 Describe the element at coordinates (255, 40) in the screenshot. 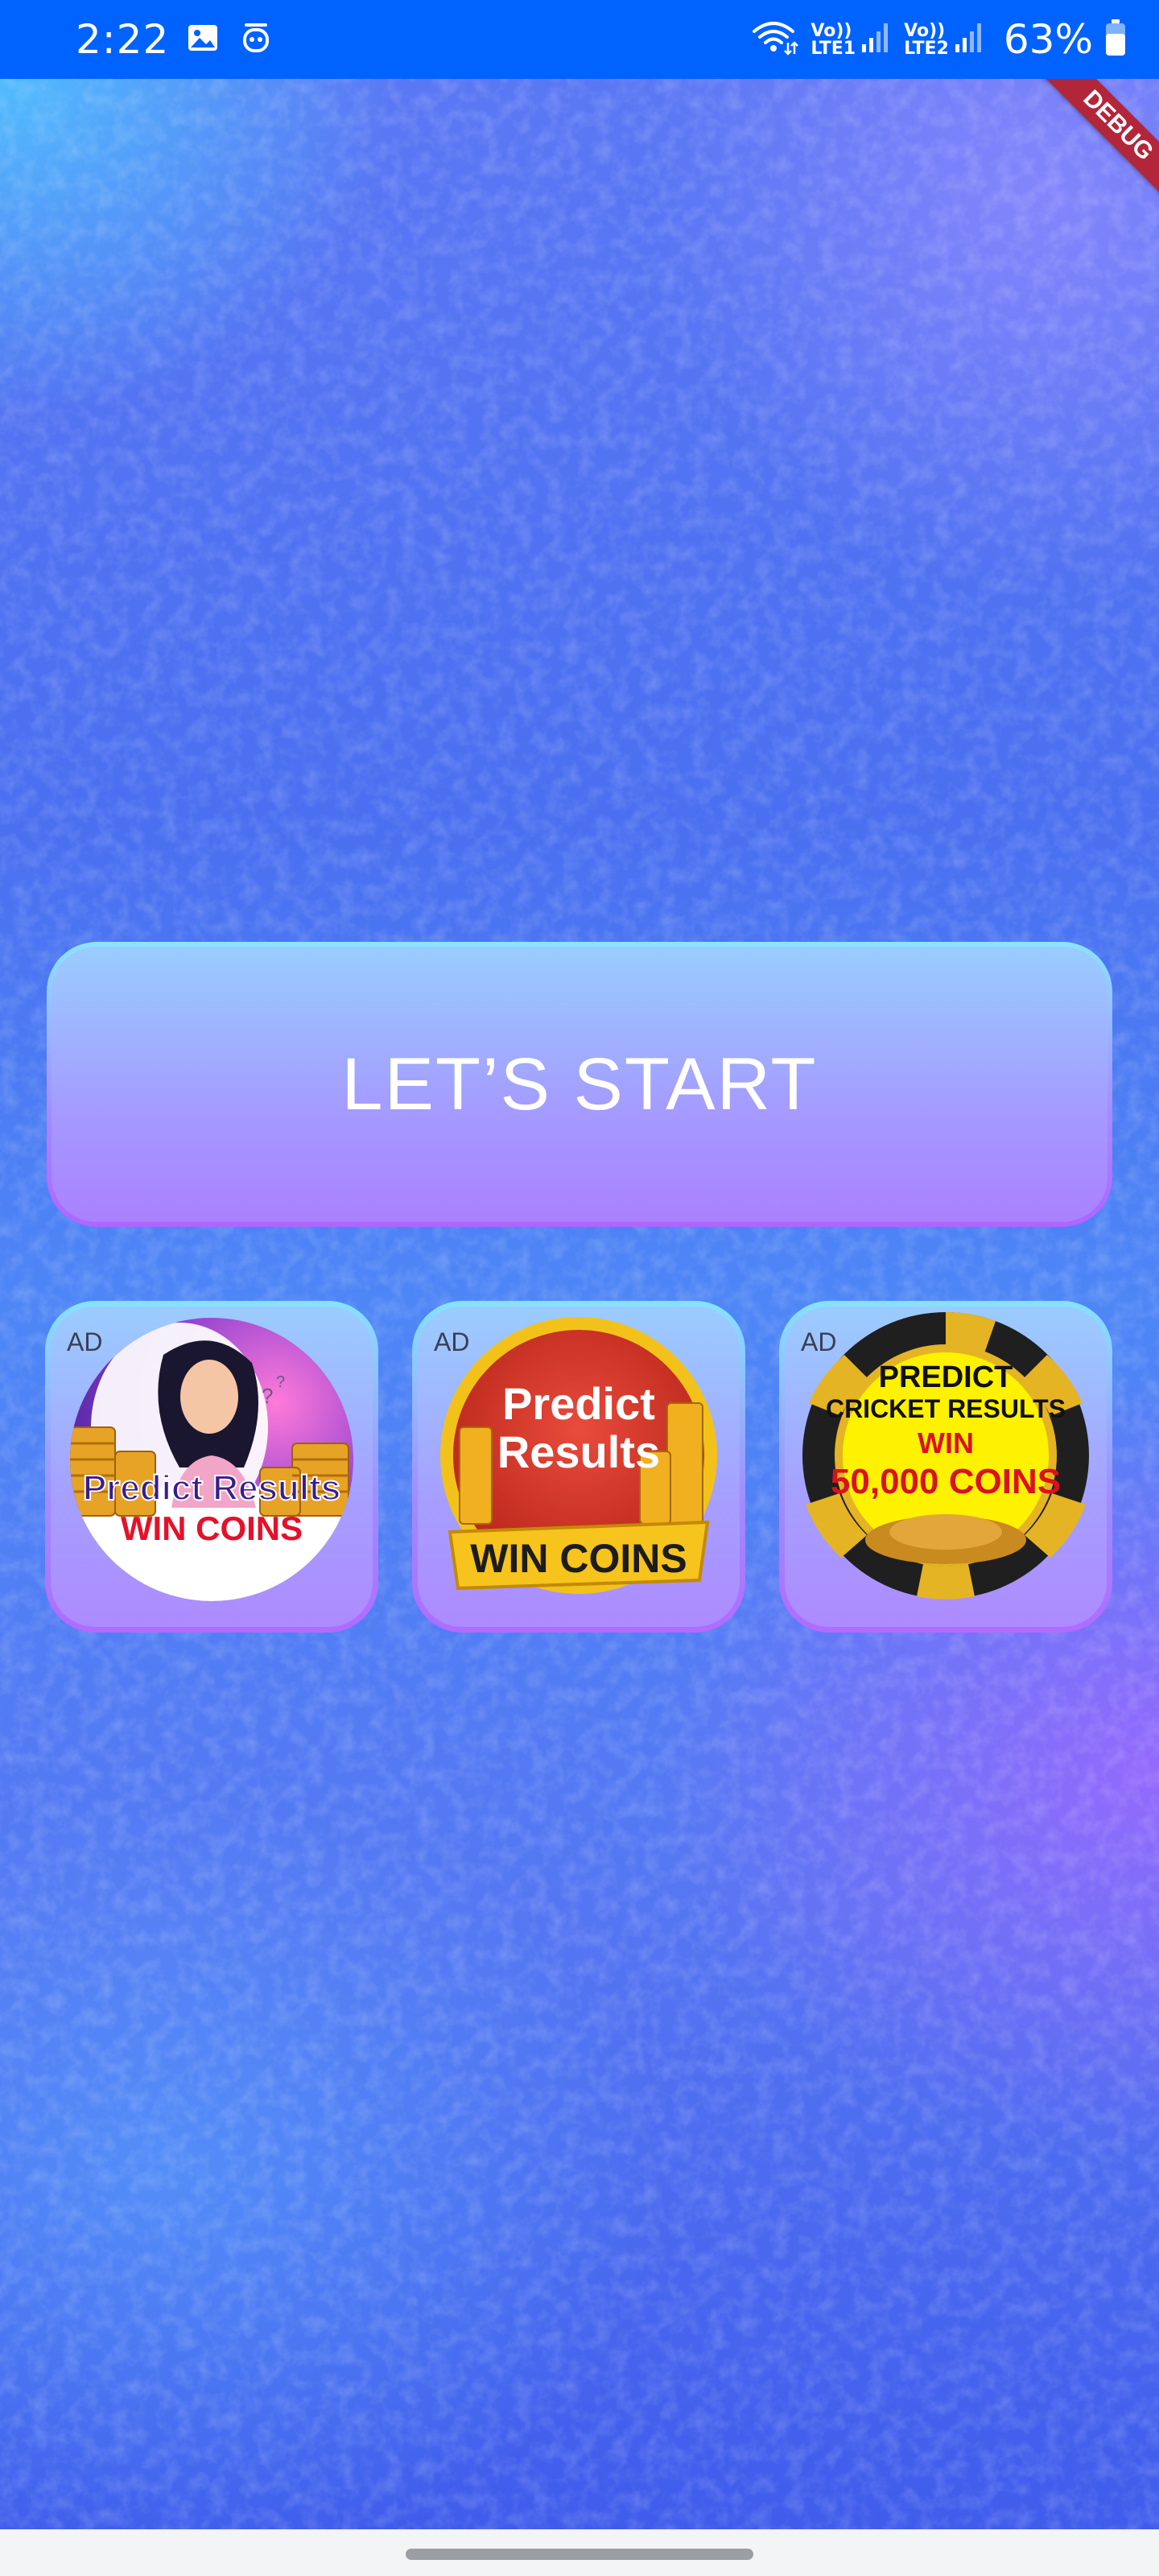

I see `assistant-icon` at that location.